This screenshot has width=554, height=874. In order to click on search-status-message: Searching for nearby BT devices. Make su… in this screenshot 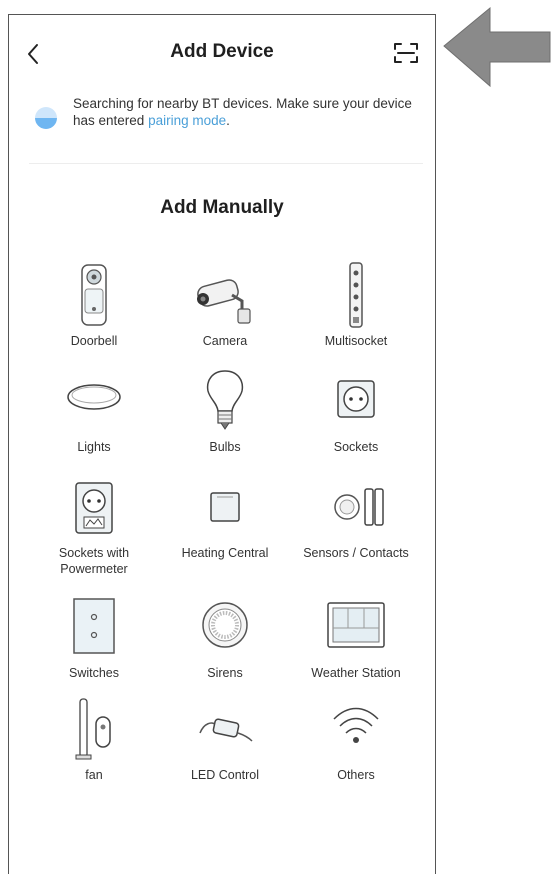, I will do `click(242, 112)`.